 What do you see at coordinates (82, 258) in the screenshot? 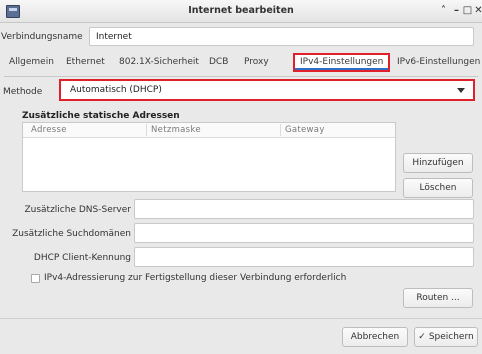
I see `dhcp-client-id-label: DHCP Client-Kennung` at bounding box center [82, 258].